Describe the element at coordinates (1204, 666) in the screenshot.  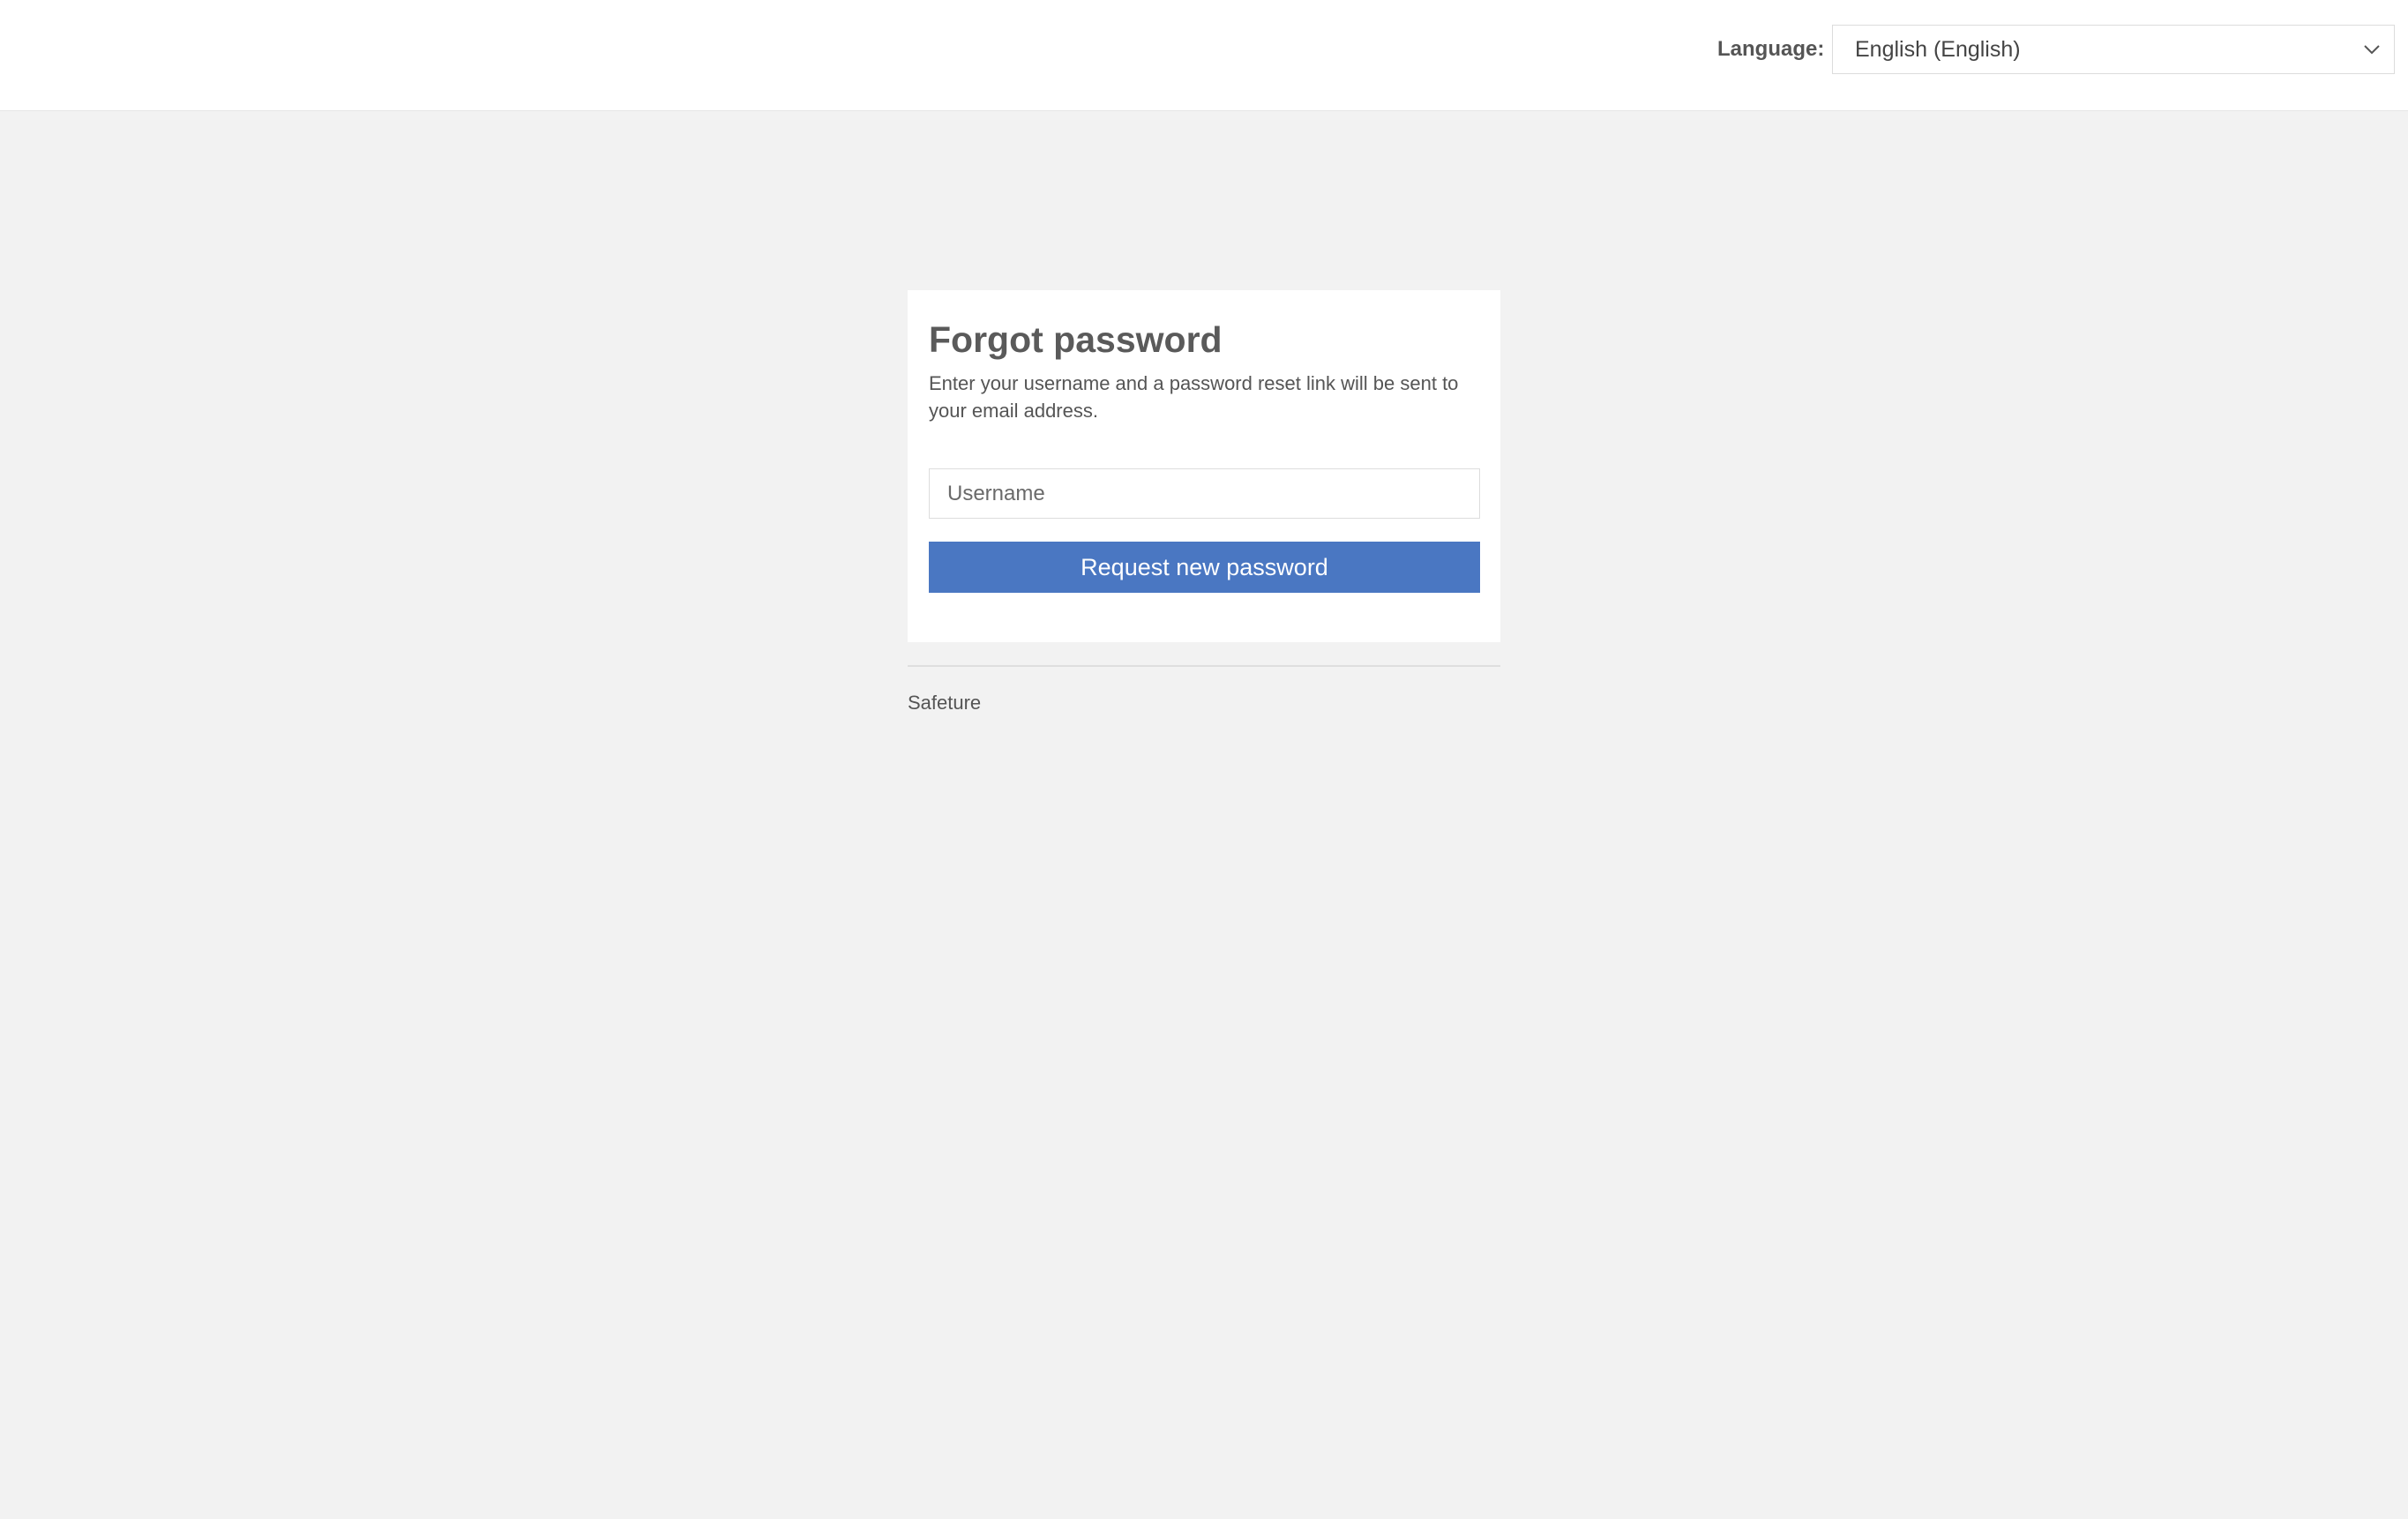
I see `footer-divider` at that location.